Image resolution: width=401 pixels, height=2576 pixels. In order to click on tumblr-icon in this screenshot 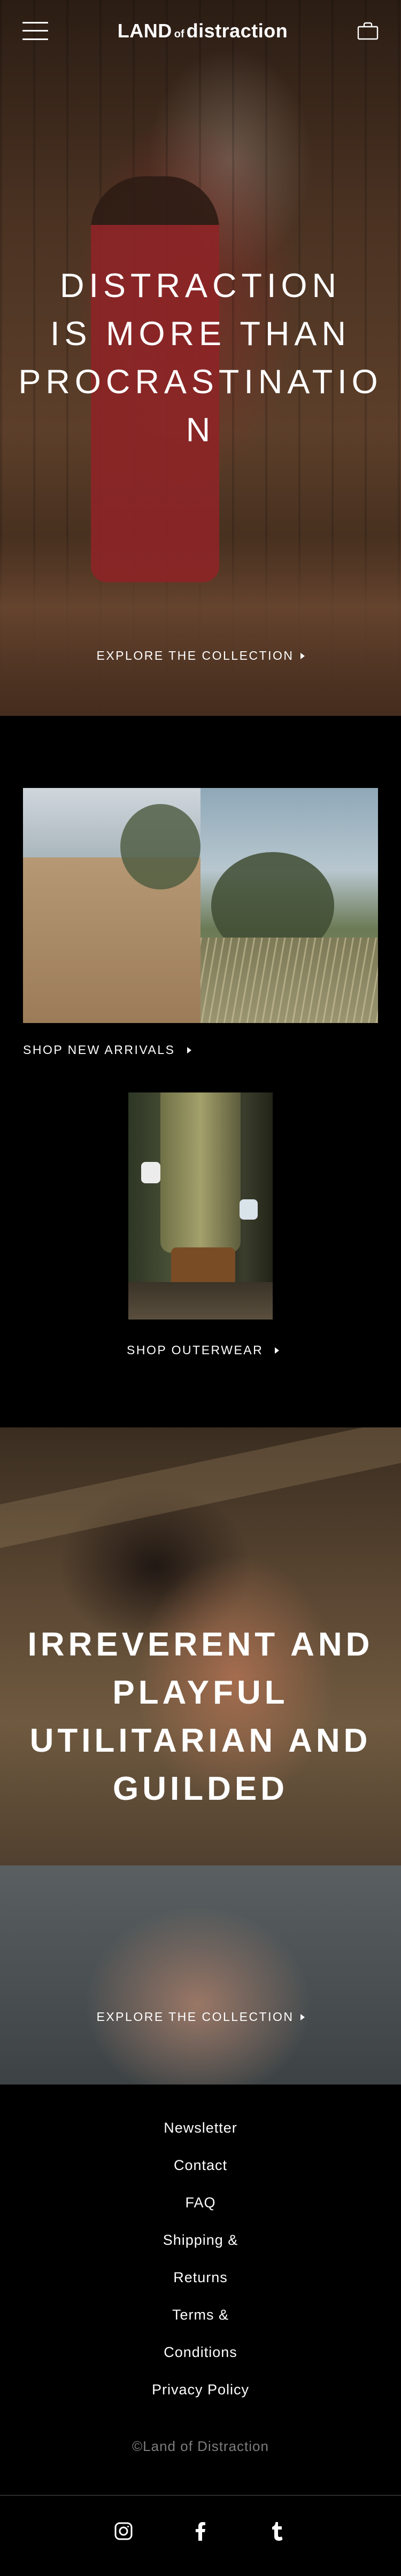, I will do `click(277, 2531)`.